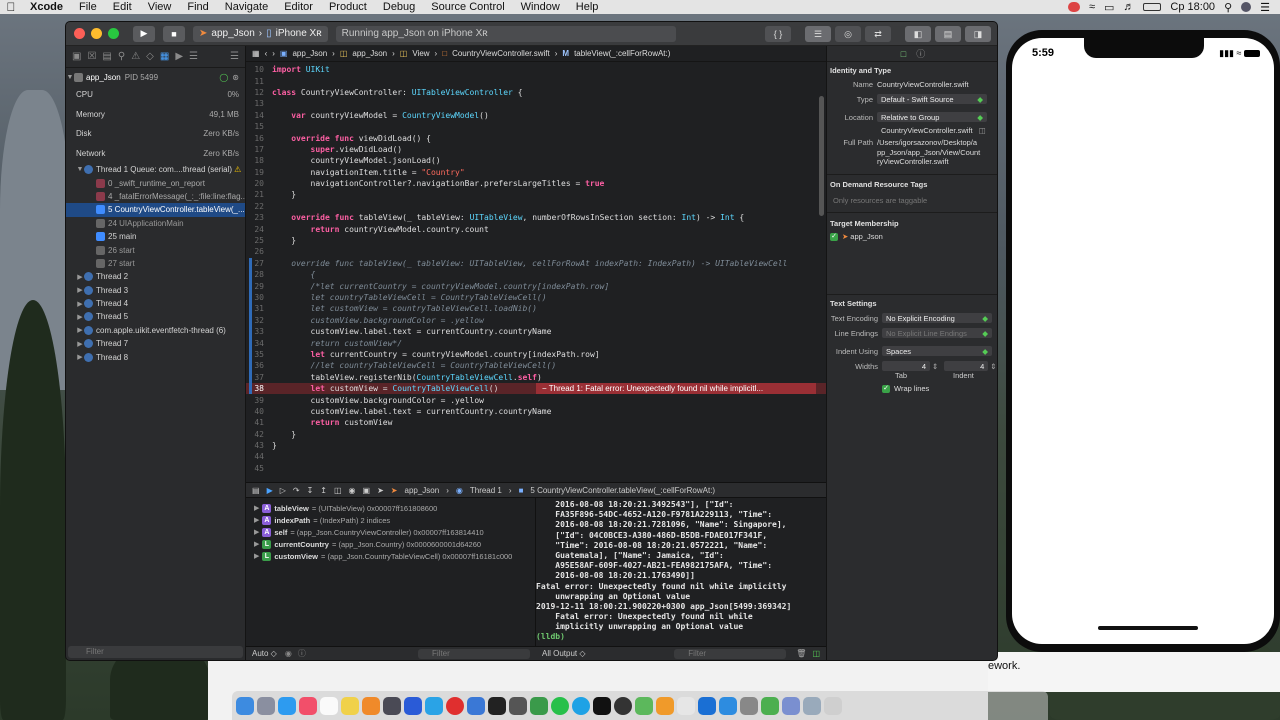 The image size is (1280, 720). Describe the element at coordinates (1148, 628) in the screenshot. I see `home-indicator` at that location.